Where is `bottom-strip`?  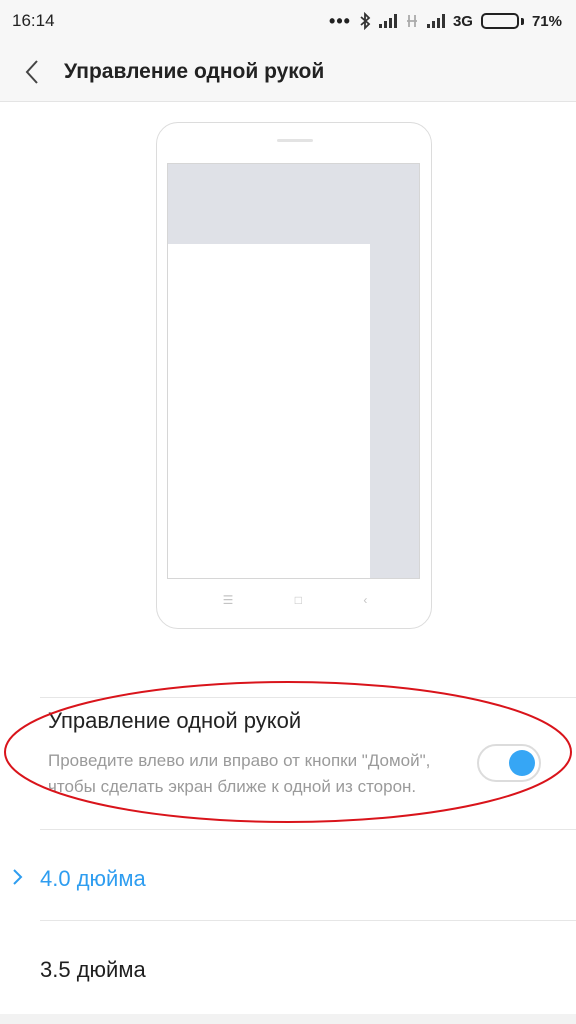
bottom-strip is located at coordinates (288, 1019).